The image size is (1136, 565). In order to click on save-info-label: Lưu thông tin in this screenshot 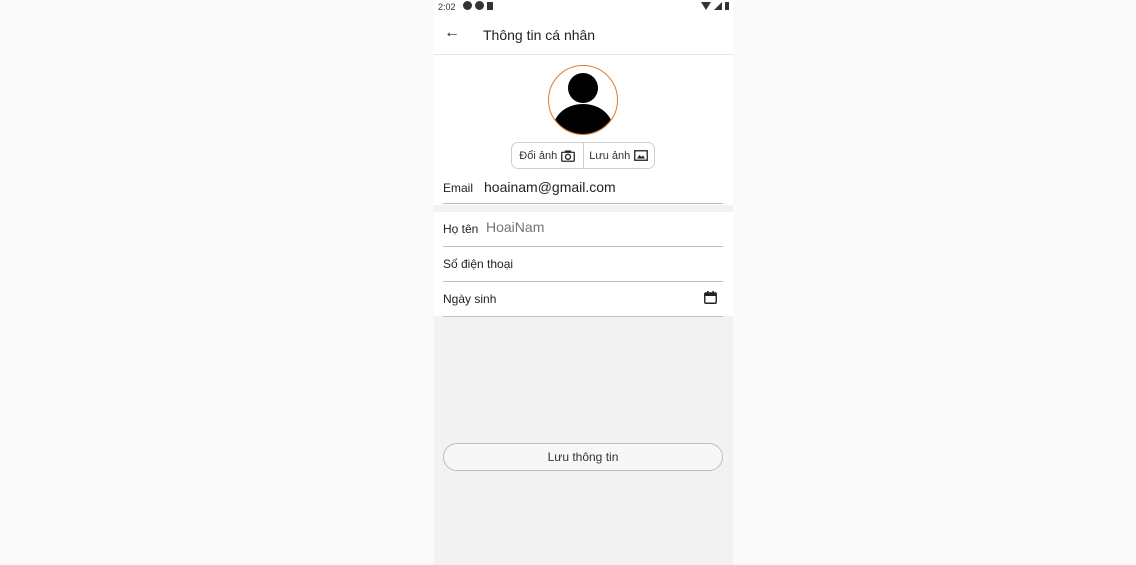, I will do `click(583, 457)`.